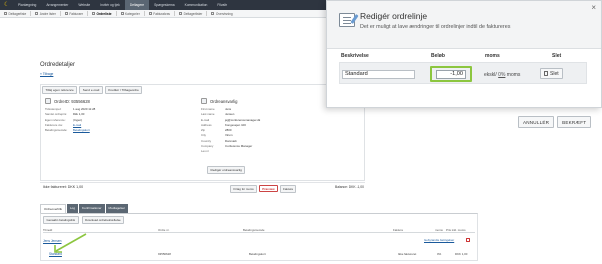  I want to click on order-line-name-link: Standard, so click(55, 254).